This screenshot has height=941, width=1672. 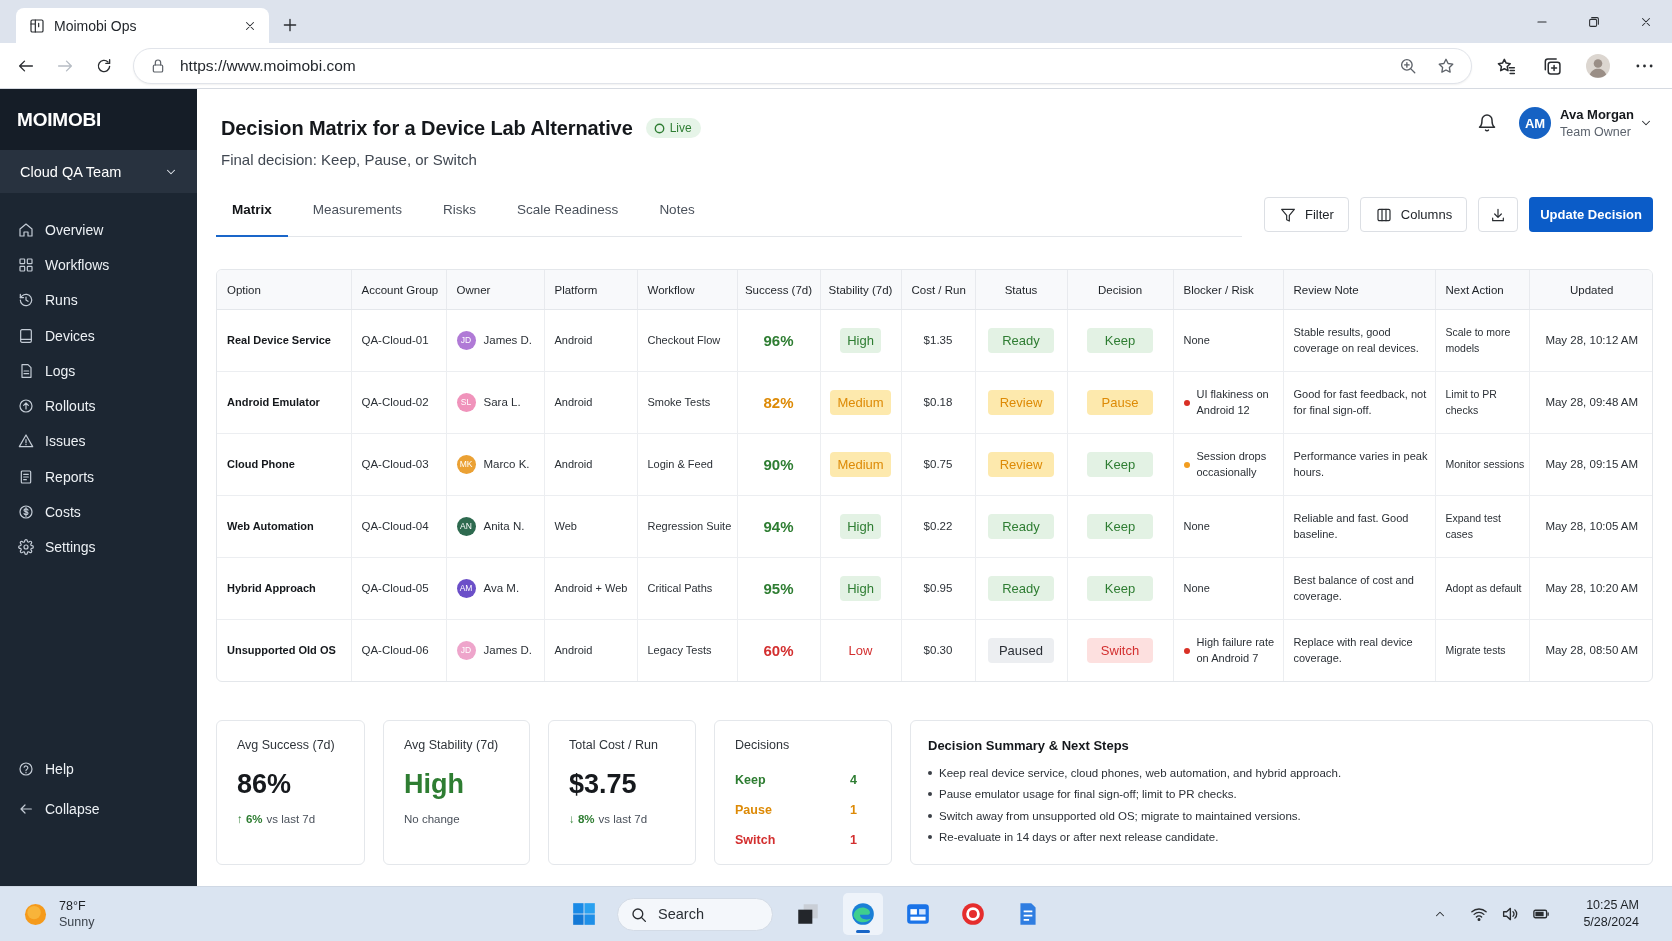 I want to click on decision-badge: Keep, so click(x=1120, y=526).